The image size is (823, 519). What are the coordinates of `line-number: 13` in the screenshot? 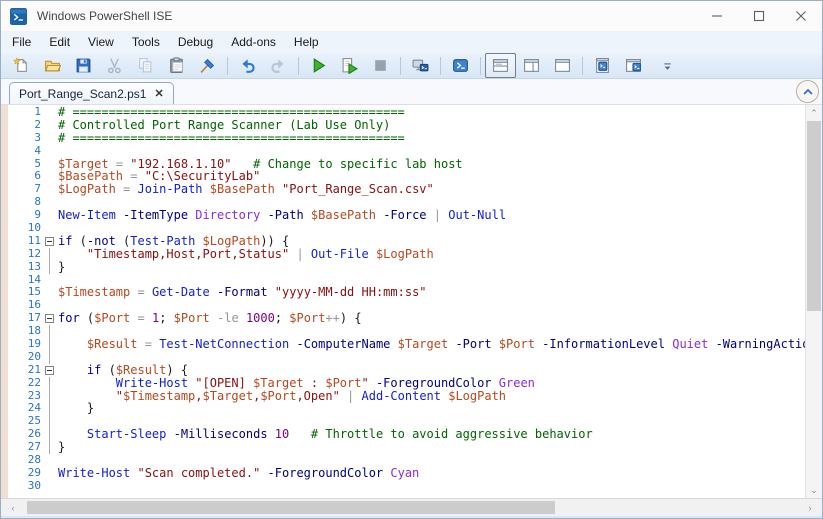 It's located at (34, 266).